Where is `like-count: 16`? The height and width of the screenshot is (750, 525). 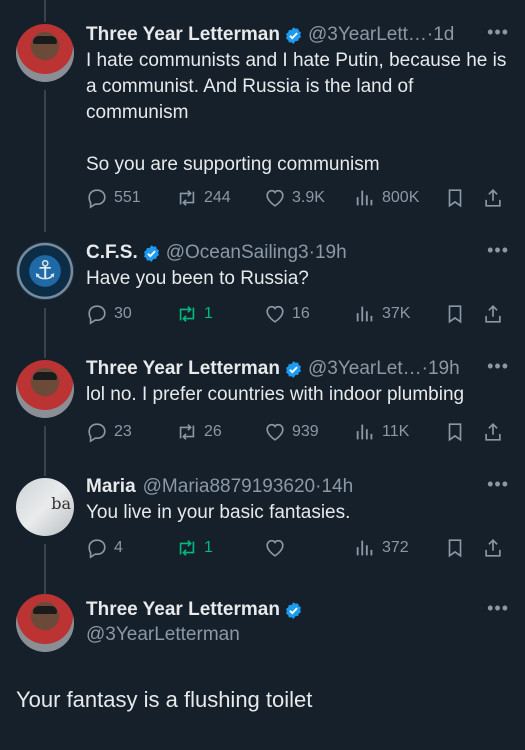
like-count: 16 is located at coordinates (301, 313).